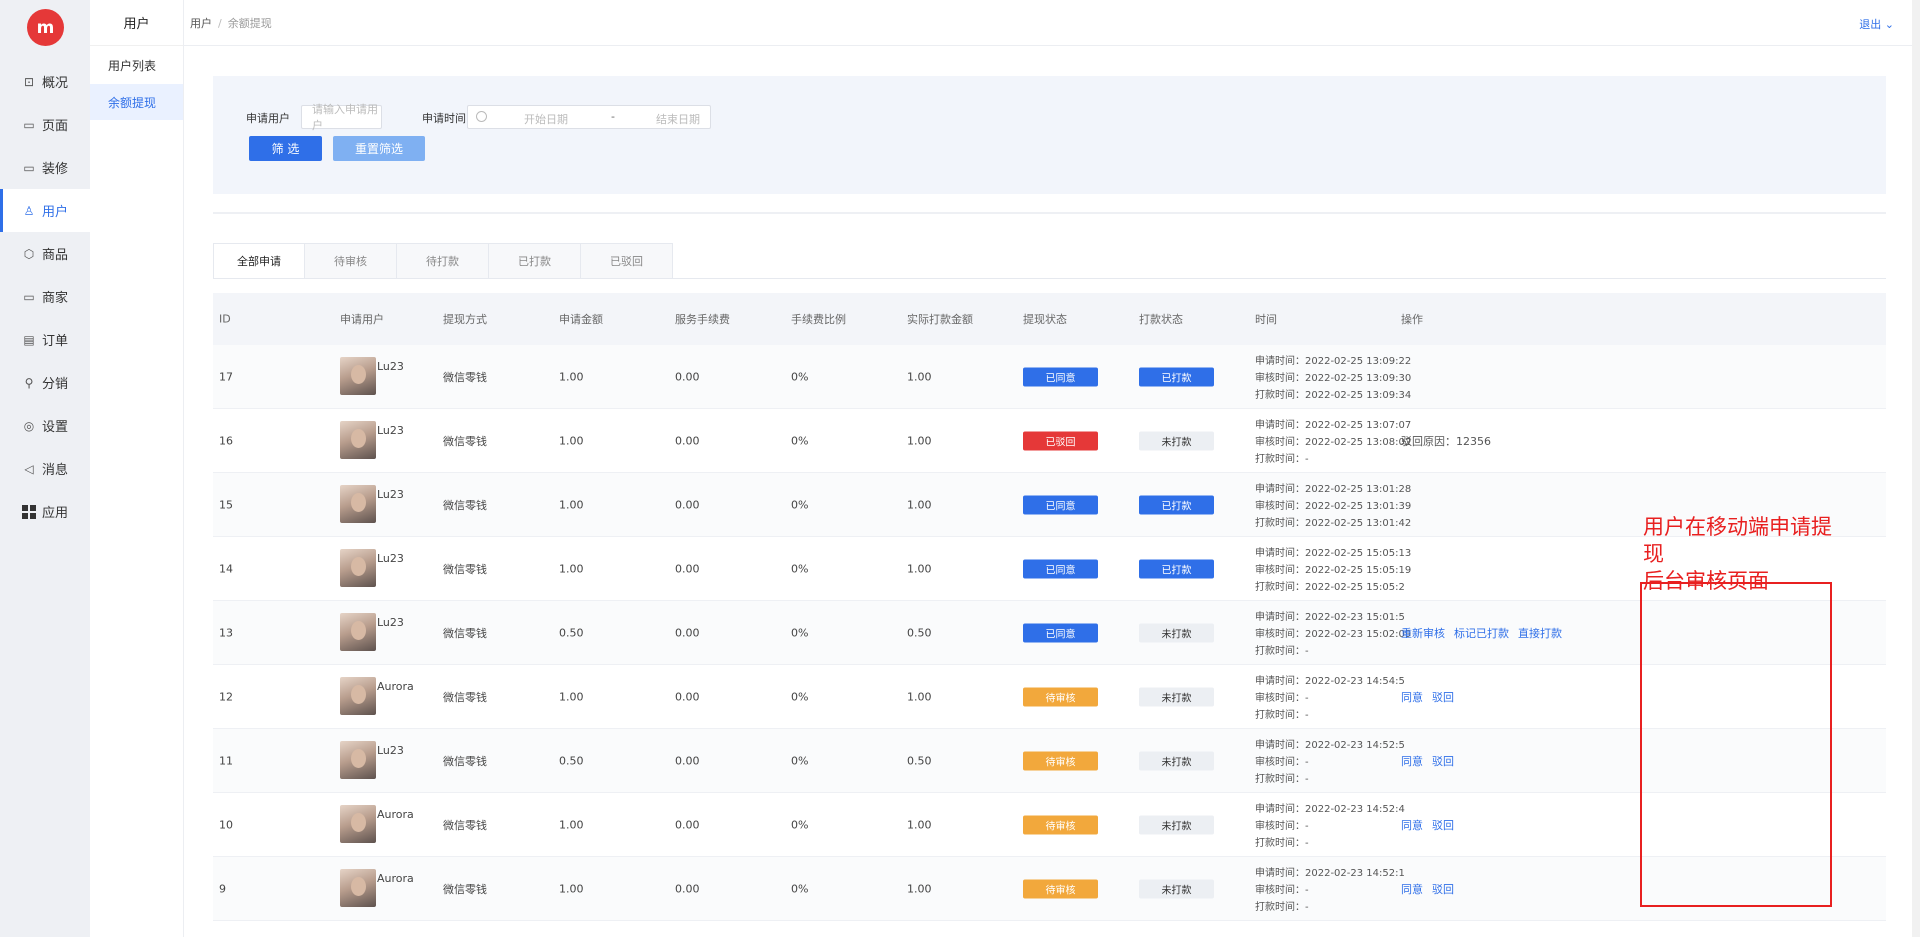 This screenshot has height=937, width=1920. Describe the element at coordinates (379, 148) in the screenshot. I see `reset-filter-button: 重置筛选` at that location.